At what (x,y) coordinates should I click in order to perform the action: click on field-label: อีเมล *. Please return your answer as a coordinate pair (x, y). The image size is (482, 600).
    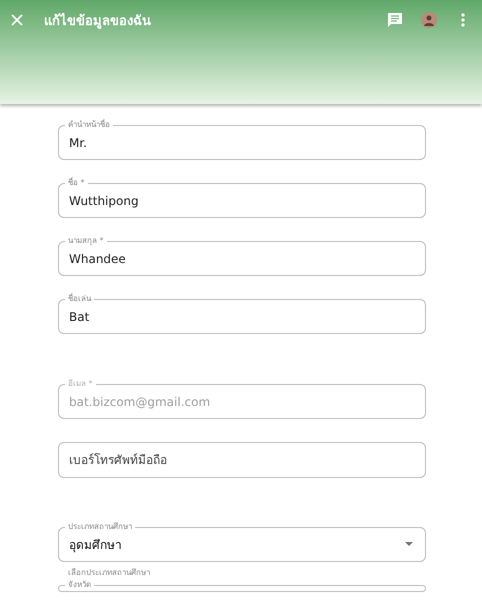
    Looking at the image, I should click on (80, 384).